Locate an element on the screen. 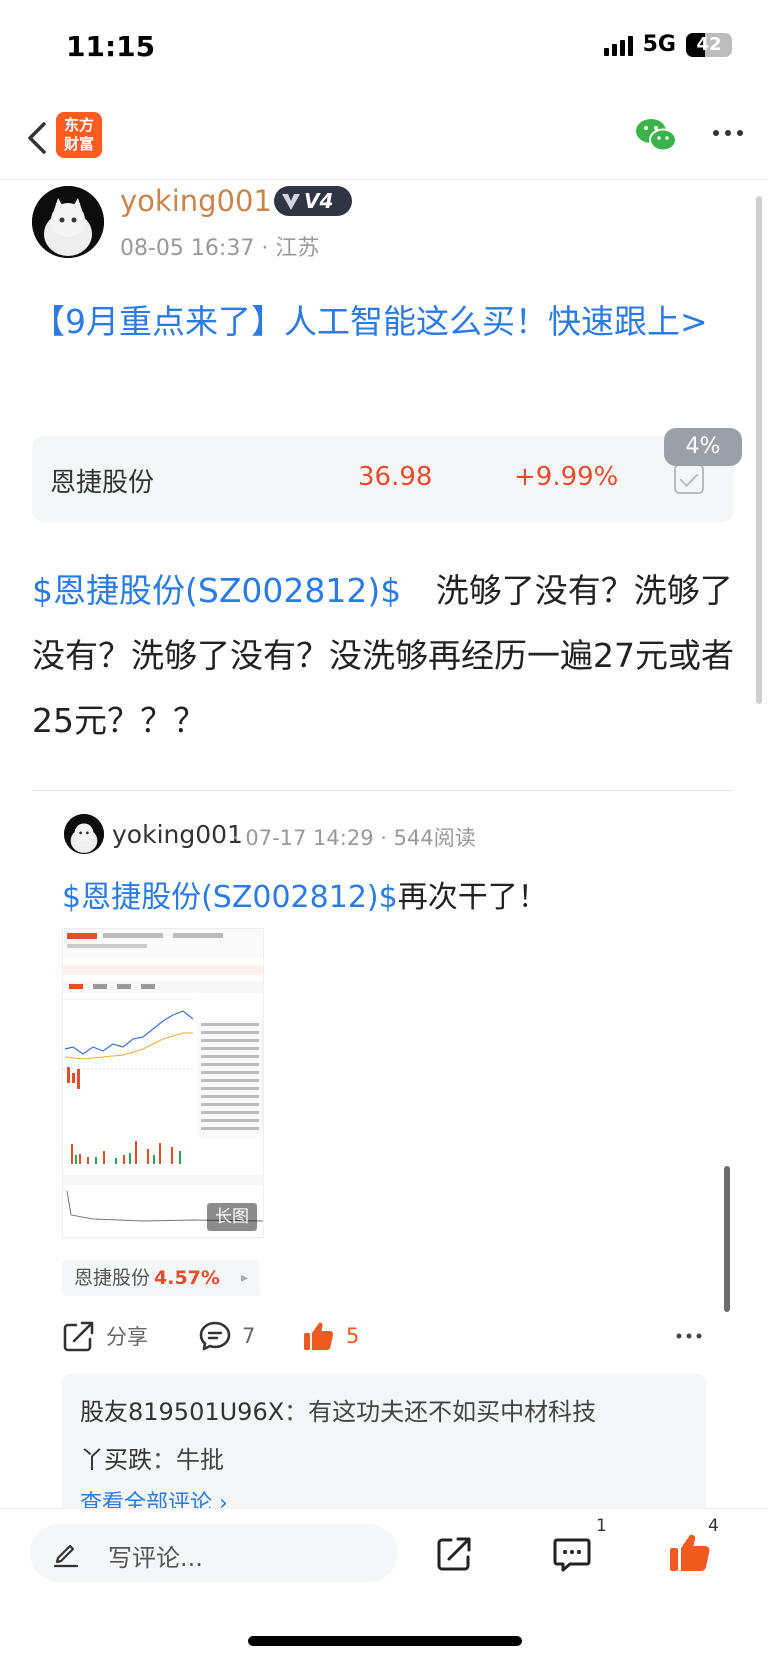 The image size is (768, 1663). content-scrollbar is located at coordinates (727, 1239).